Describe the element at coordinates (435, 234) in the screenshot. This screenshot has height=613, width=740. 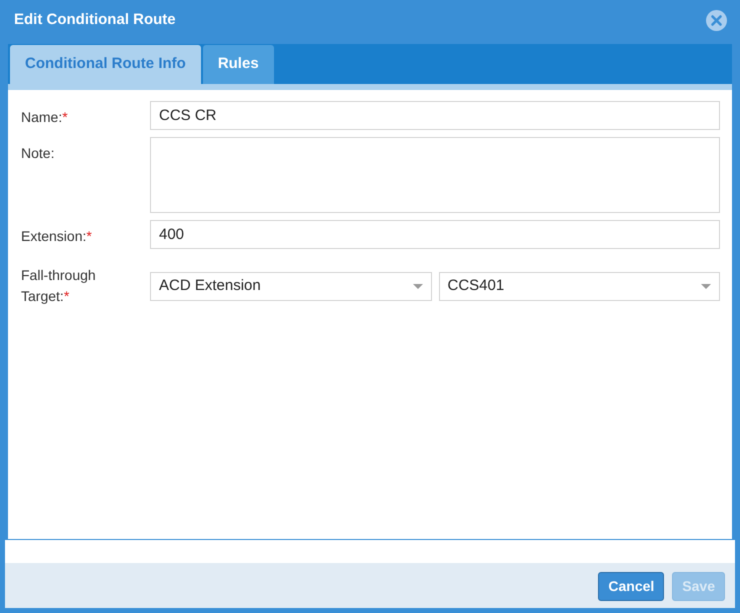
I see `text-field: 400` at that location.